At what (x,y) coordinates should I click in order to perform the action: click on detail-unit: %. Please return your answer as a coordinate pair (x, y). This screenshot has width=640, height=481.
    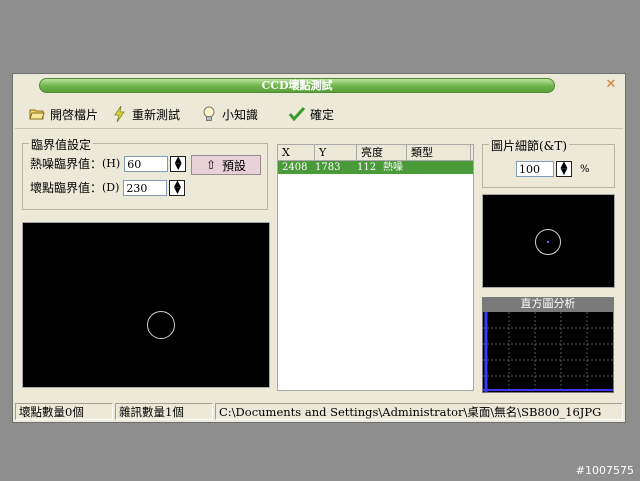
    Looking at the image, I should click on (585, 169).